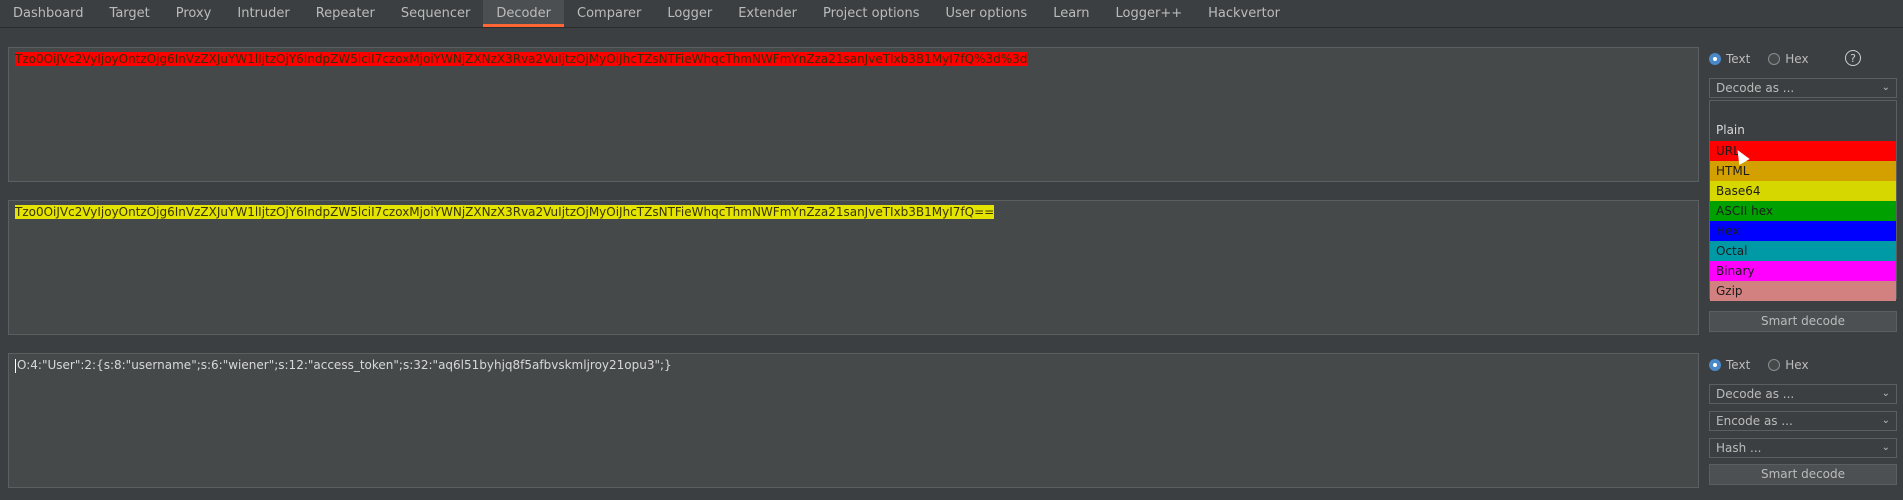 This screenshot has width=1903, height=500. Describe the element at coordinates (1071, 13) in the screenshot. I see `tab-learn: Learn` at that location.